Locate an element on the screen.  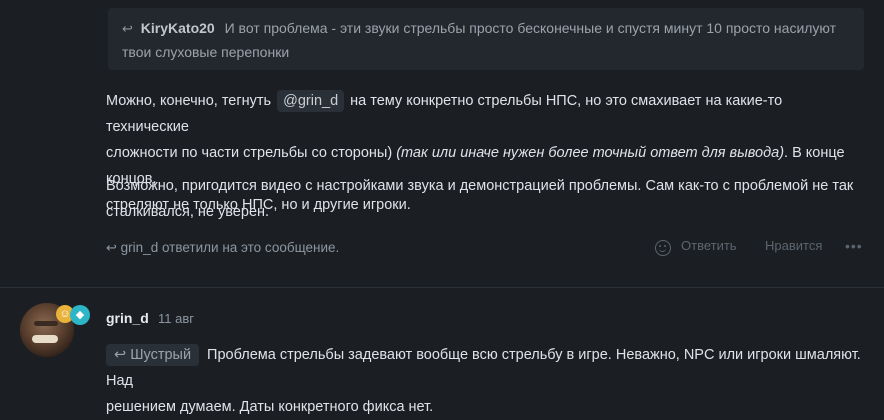
text: сложности по части стрельбы со стороны) is located at coordinates (249, 153).